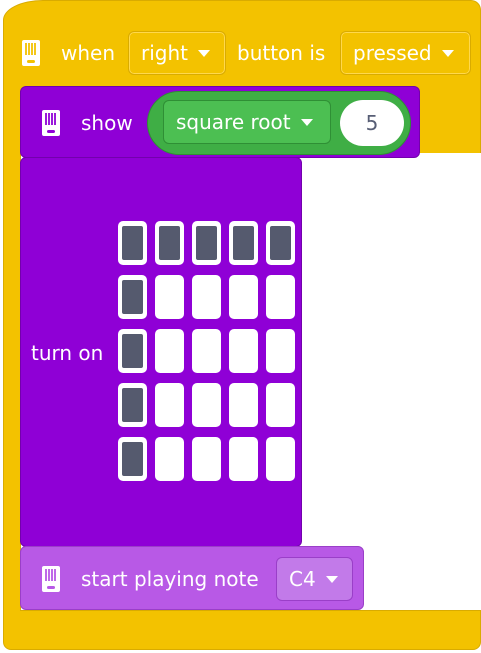 The height and width of the screenshot is (653, 481). Describe the element at coordinates (107, 123) in the screenshot. I see `show-label: show` at that location.